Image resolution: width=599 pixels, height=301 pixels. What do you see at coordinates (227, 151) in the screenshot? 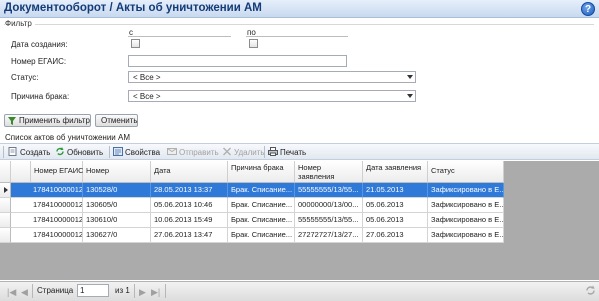
I see `delete-icon` at bounding box center [227, 151].